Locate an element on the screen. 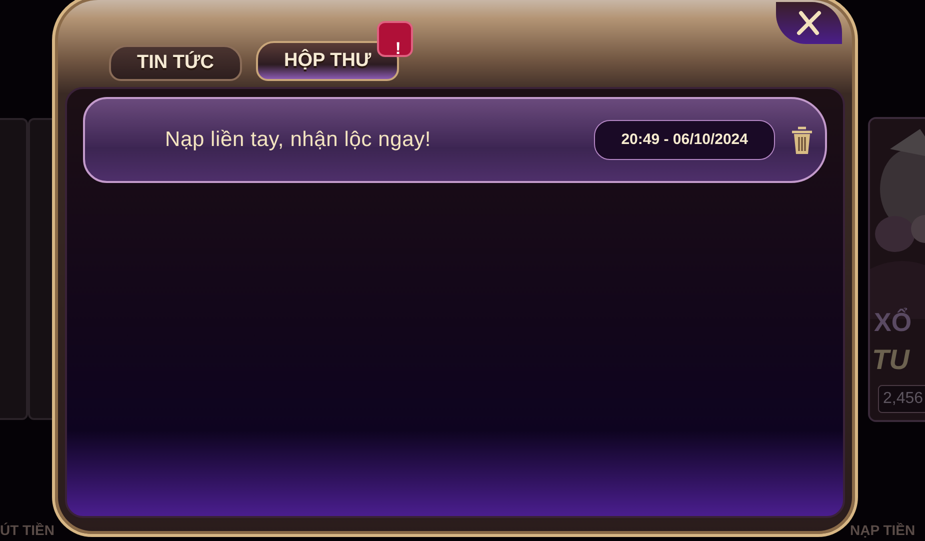  close-icon is located at coordinates (809, 23).